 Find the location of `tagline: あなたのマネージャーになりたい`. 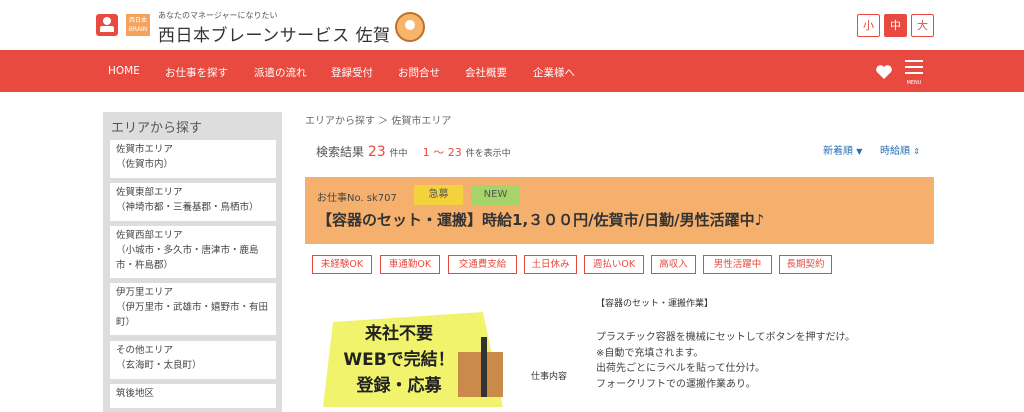

tagline: あなたのマネージャーになりたい is located at coordinates (218, 15).